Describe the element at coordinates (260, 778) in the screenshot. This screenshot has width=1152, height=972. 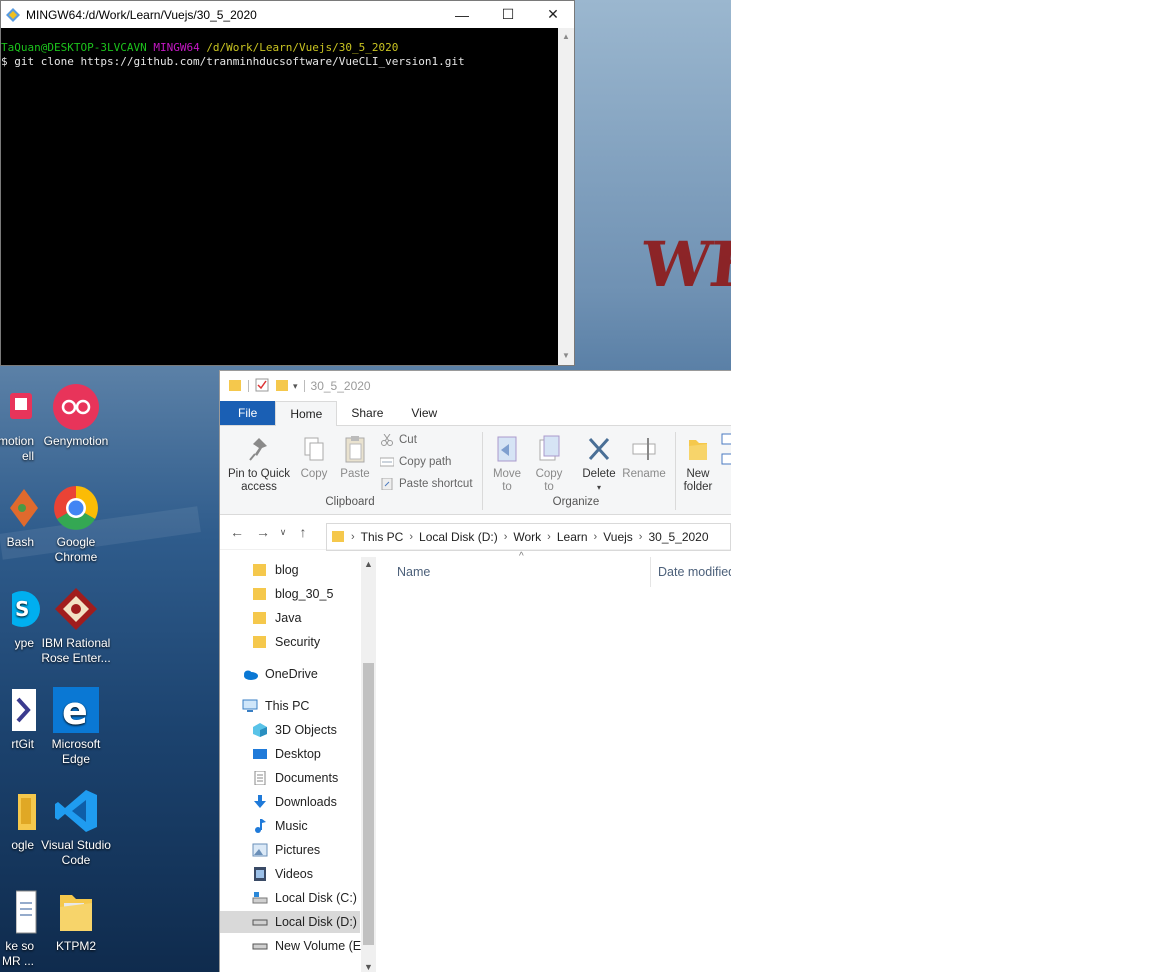
I see `documents-icon` at that location.